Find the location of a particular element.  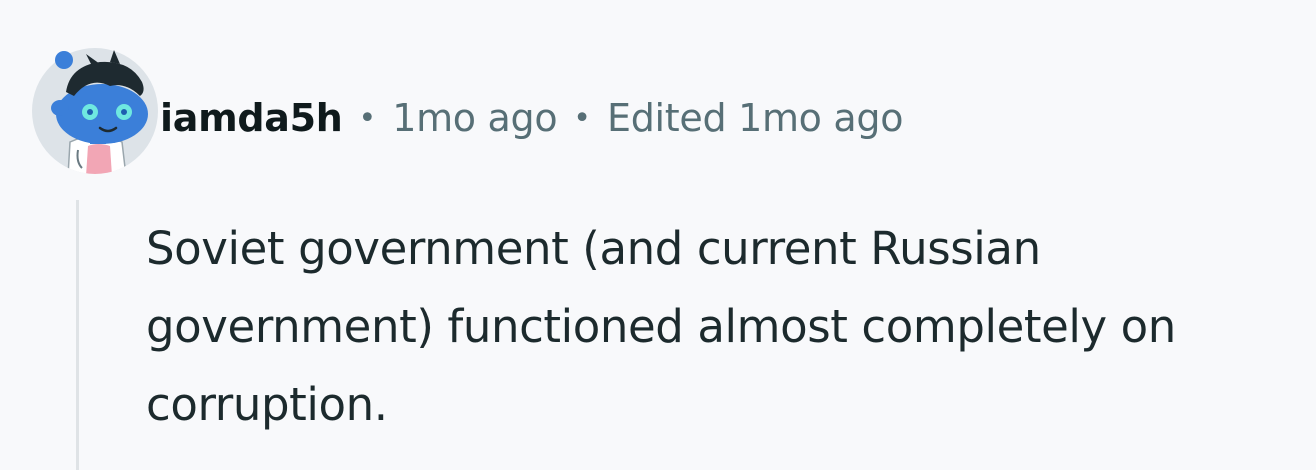

comment-meta: iamda5h • 1mo ago • Edited 1mo ago is located at coordinates (531, 118).